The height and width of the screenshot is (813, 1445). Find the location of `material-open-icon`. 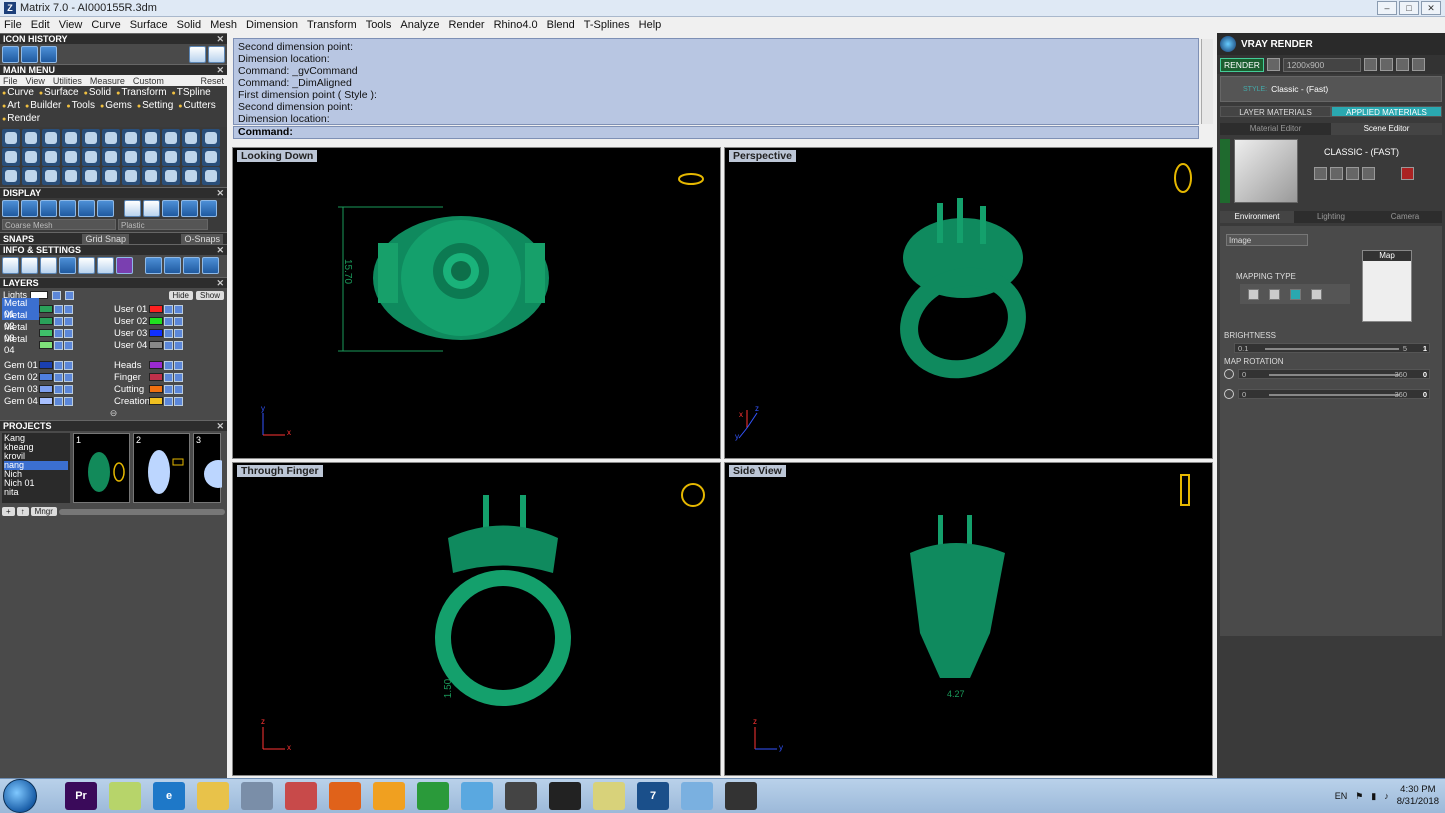

material-open-icon is located at coordinates (1336, 173).